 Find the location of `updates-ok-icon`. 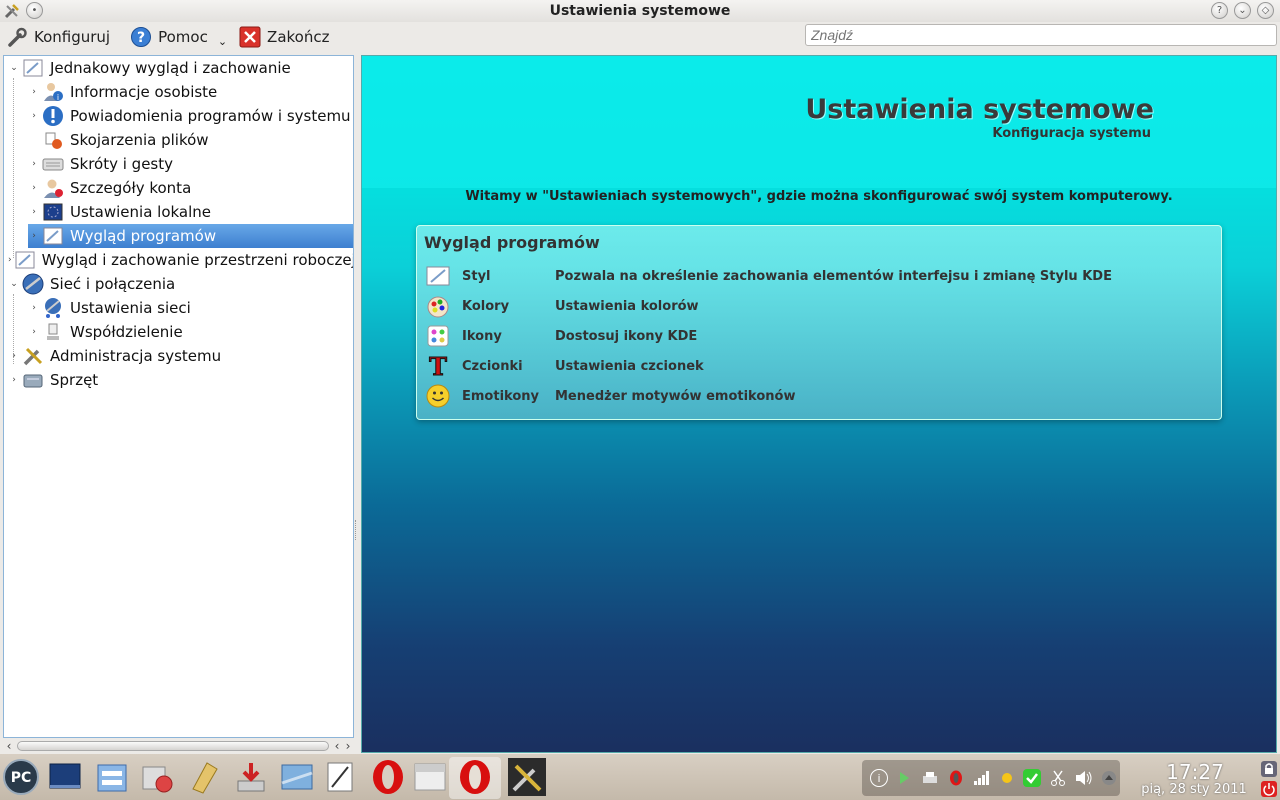

updates-ok-icon is located at coordinates (1033, 778).